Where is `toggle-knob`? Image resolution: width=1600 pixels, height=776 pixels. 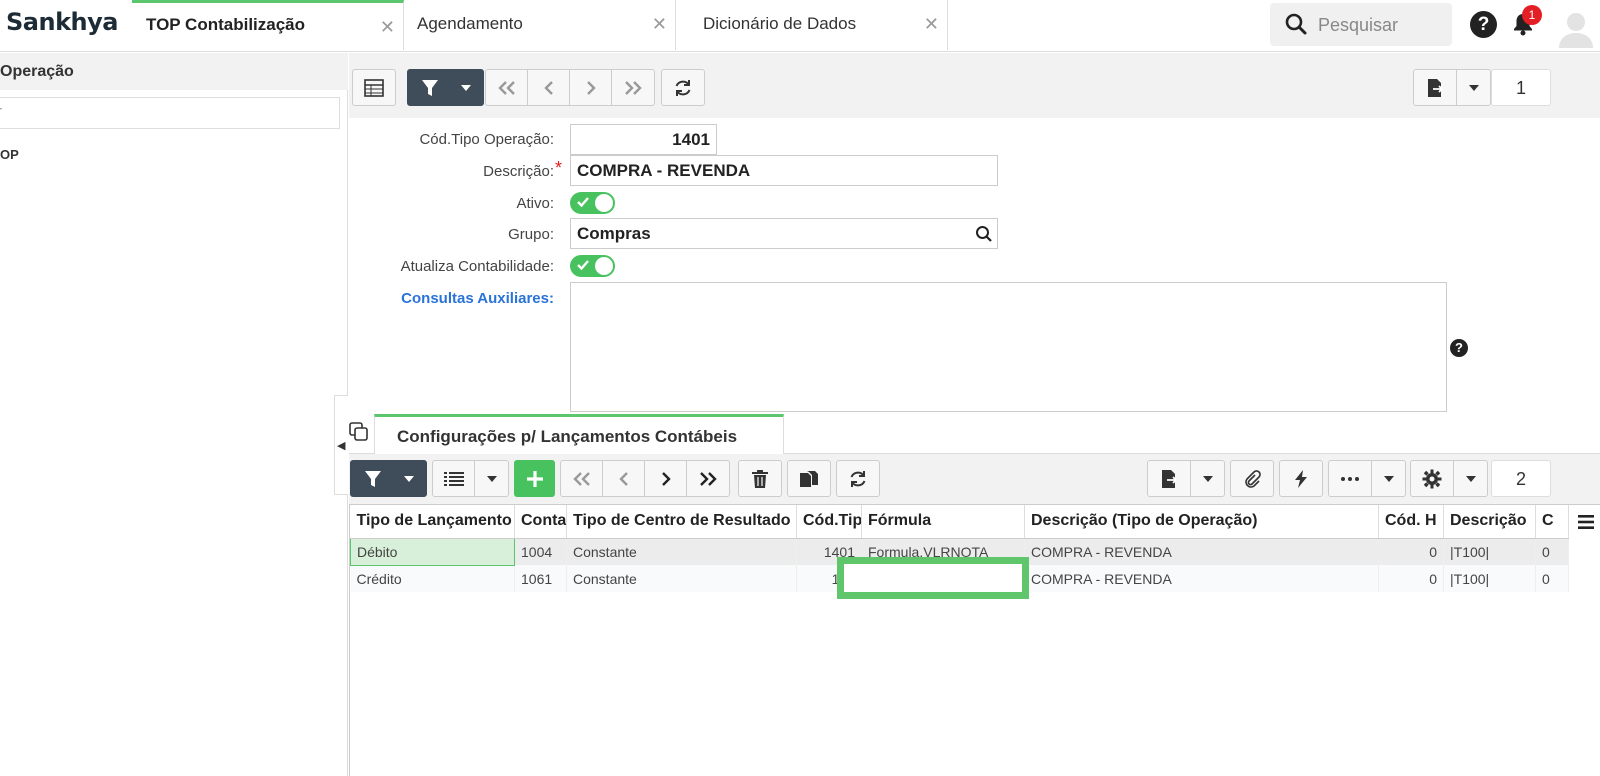
toggle-knob is located at coordinates (604, 266).